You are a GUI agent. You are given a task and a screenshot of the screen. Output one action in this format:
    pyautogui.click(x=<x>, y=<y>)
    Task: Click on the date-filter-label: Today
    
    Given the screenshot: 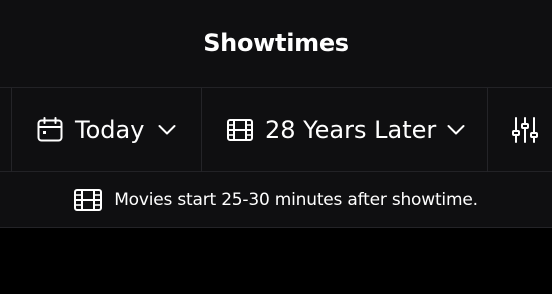 What is the action you would take?
    pyautogui.click(x=110, y=130)
    